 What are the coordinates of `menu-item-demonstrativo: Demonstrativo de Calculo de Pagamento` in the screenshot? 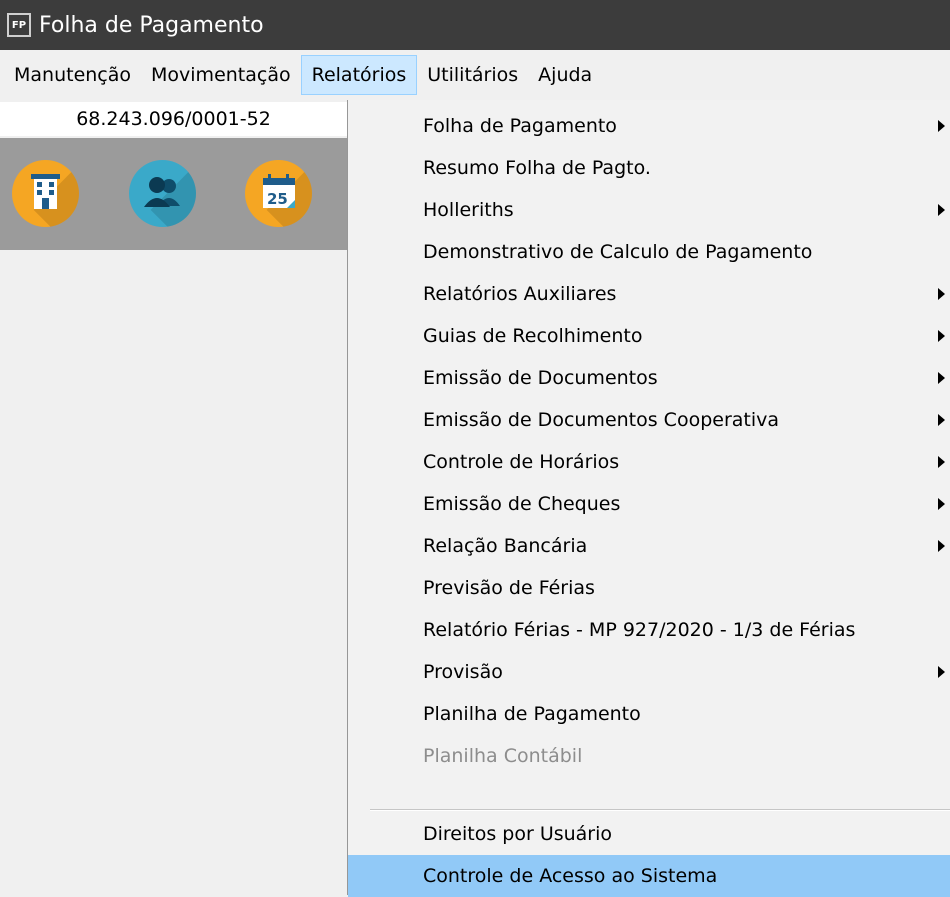 It's located at (649, 252).